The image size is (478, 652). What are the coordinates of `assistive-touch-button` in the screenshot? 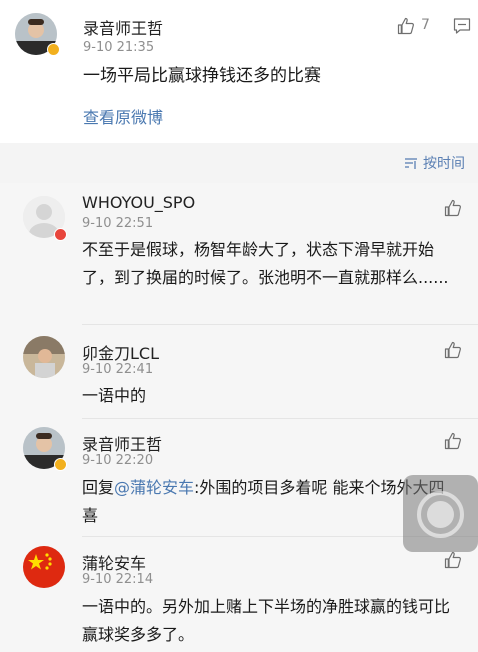 It's located at (440, 513).